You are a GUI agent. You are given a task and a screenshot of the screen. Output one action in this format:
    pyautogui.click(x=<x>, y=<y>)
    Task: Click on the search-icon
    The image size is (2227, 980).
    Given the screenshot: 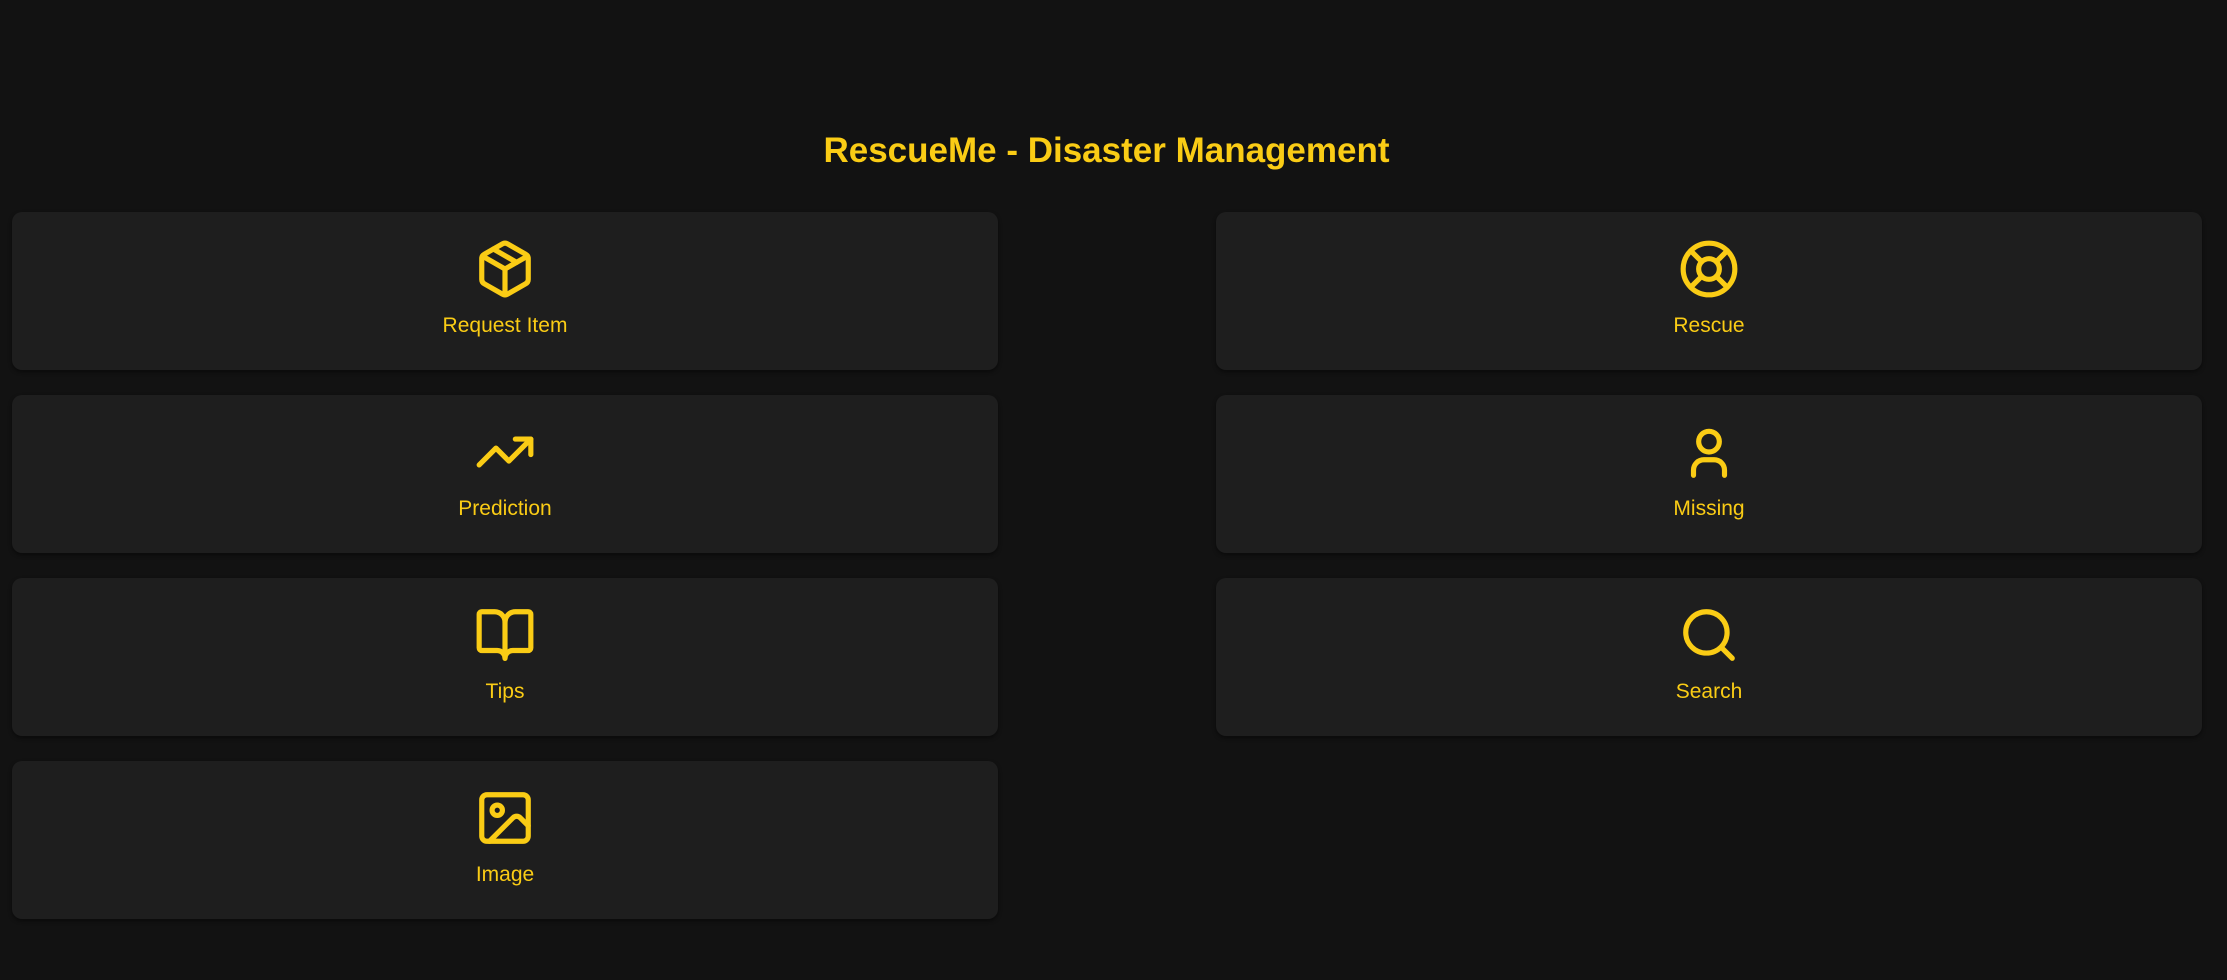 What is the action you would take?
    pyautogui.click(x=1709, y=635)
    